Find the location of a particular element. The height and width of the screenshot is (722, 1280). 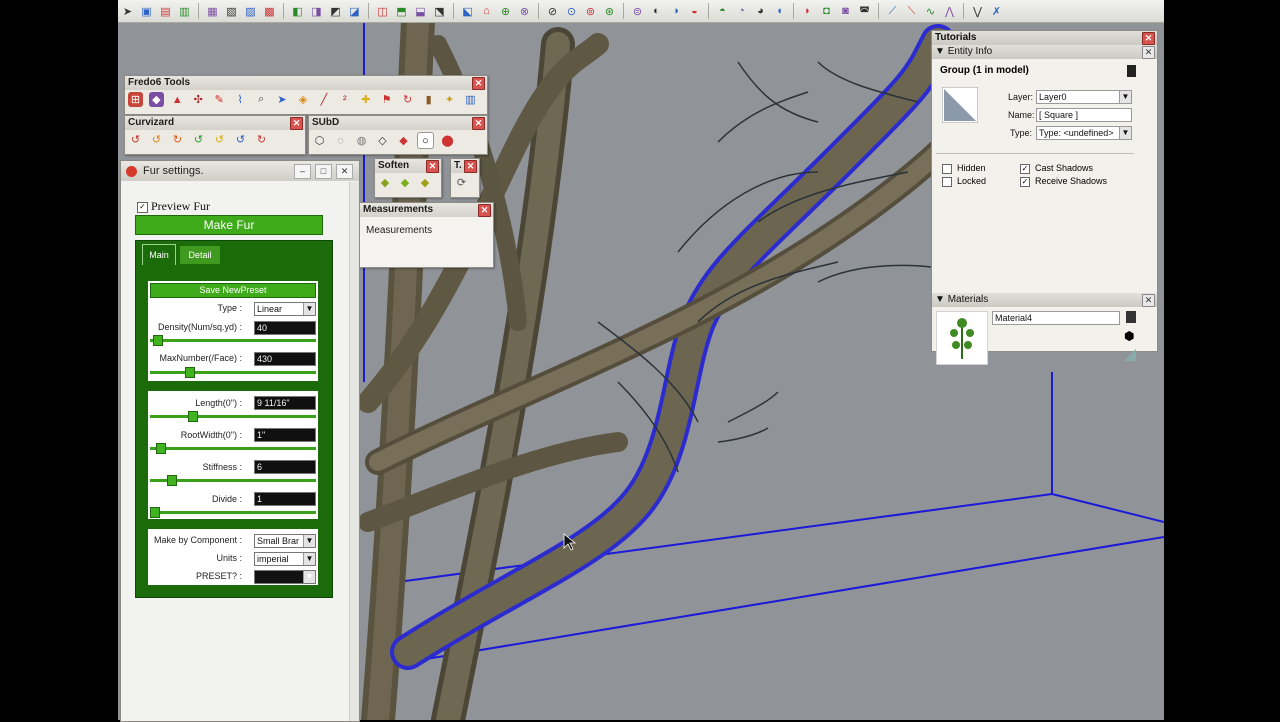

minimize-button: – is located at coordinates (302, 171).